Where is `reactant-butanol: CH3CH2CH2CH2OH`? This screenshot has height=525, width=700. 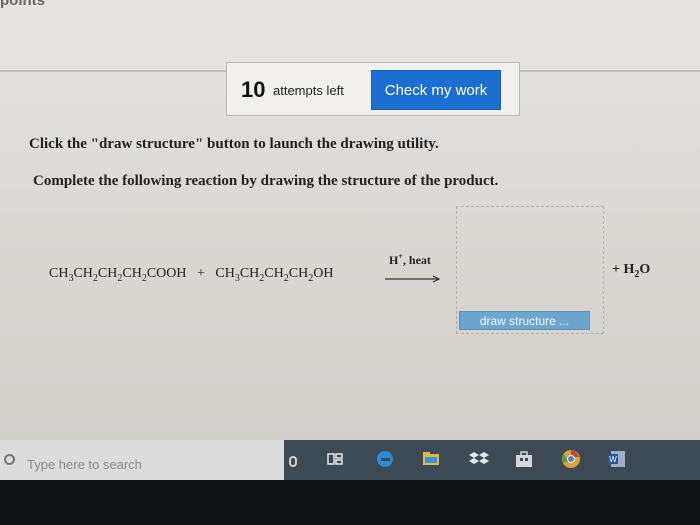
reactant-butanol: CH3CH2CH2CH2OH is located at coordinates (274, 275).